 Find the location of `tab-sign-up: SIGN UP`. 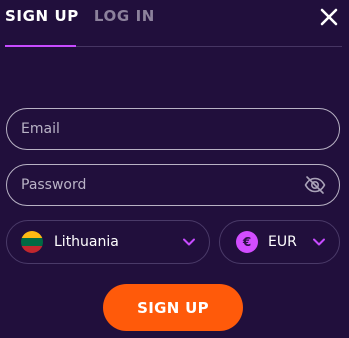

tab-sign-up: SIGN UP is located at coordinates (42, 16).